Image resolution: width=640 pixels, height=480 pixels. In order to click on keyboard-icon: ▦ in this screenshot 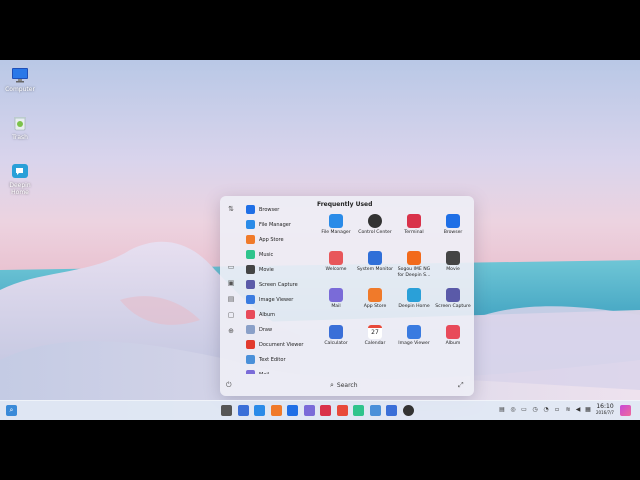, I will do `click(588, 410)`.